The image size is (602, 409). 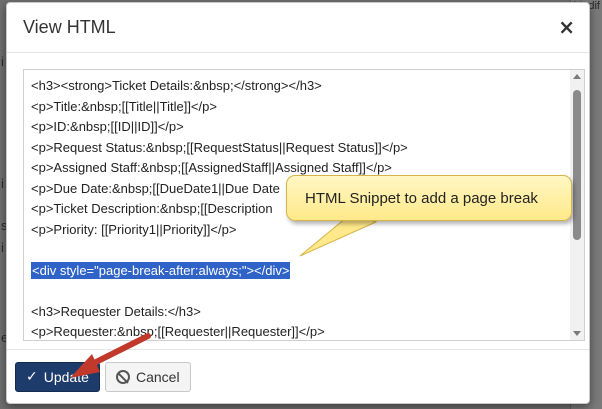 I want to click on scroll-down-arrow-icon, so click(x=577, y=333).